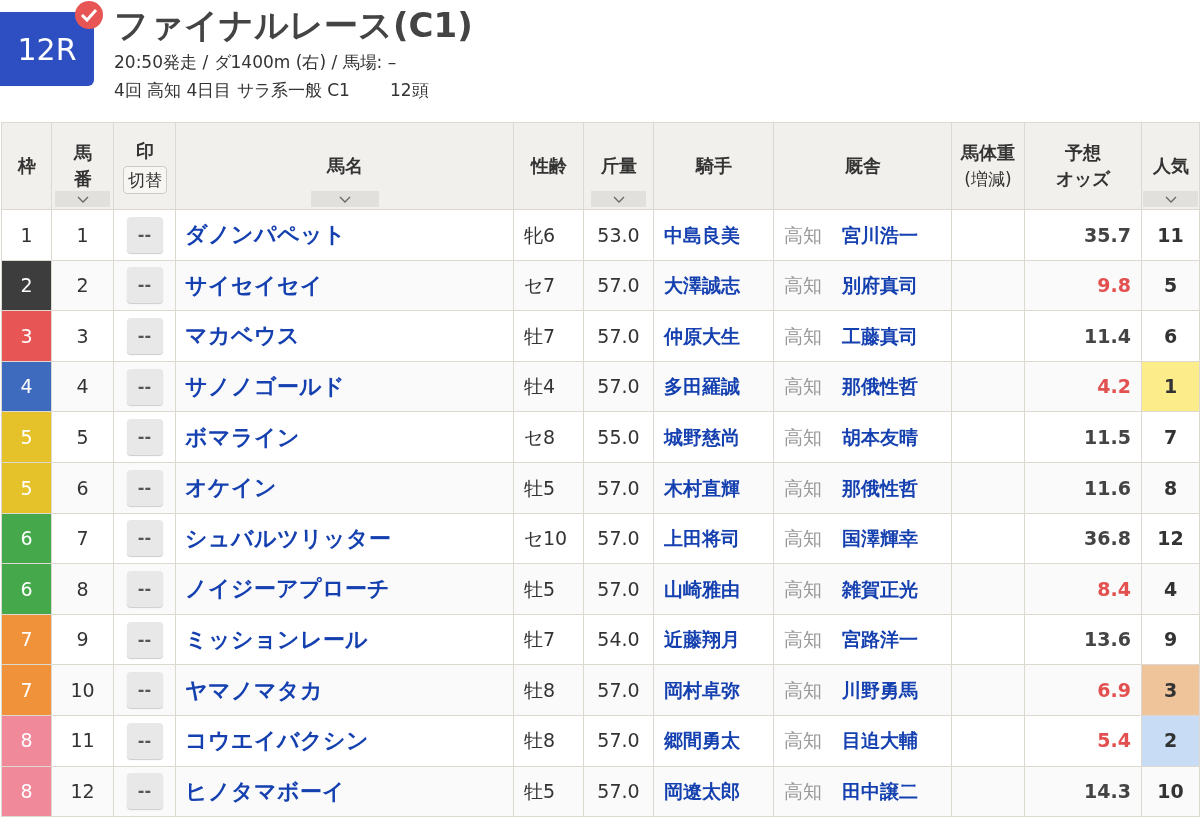  Describe the element at coordinates (242, 336) in the screenshot. I see `horse-name-link: マカベウス` at that location.